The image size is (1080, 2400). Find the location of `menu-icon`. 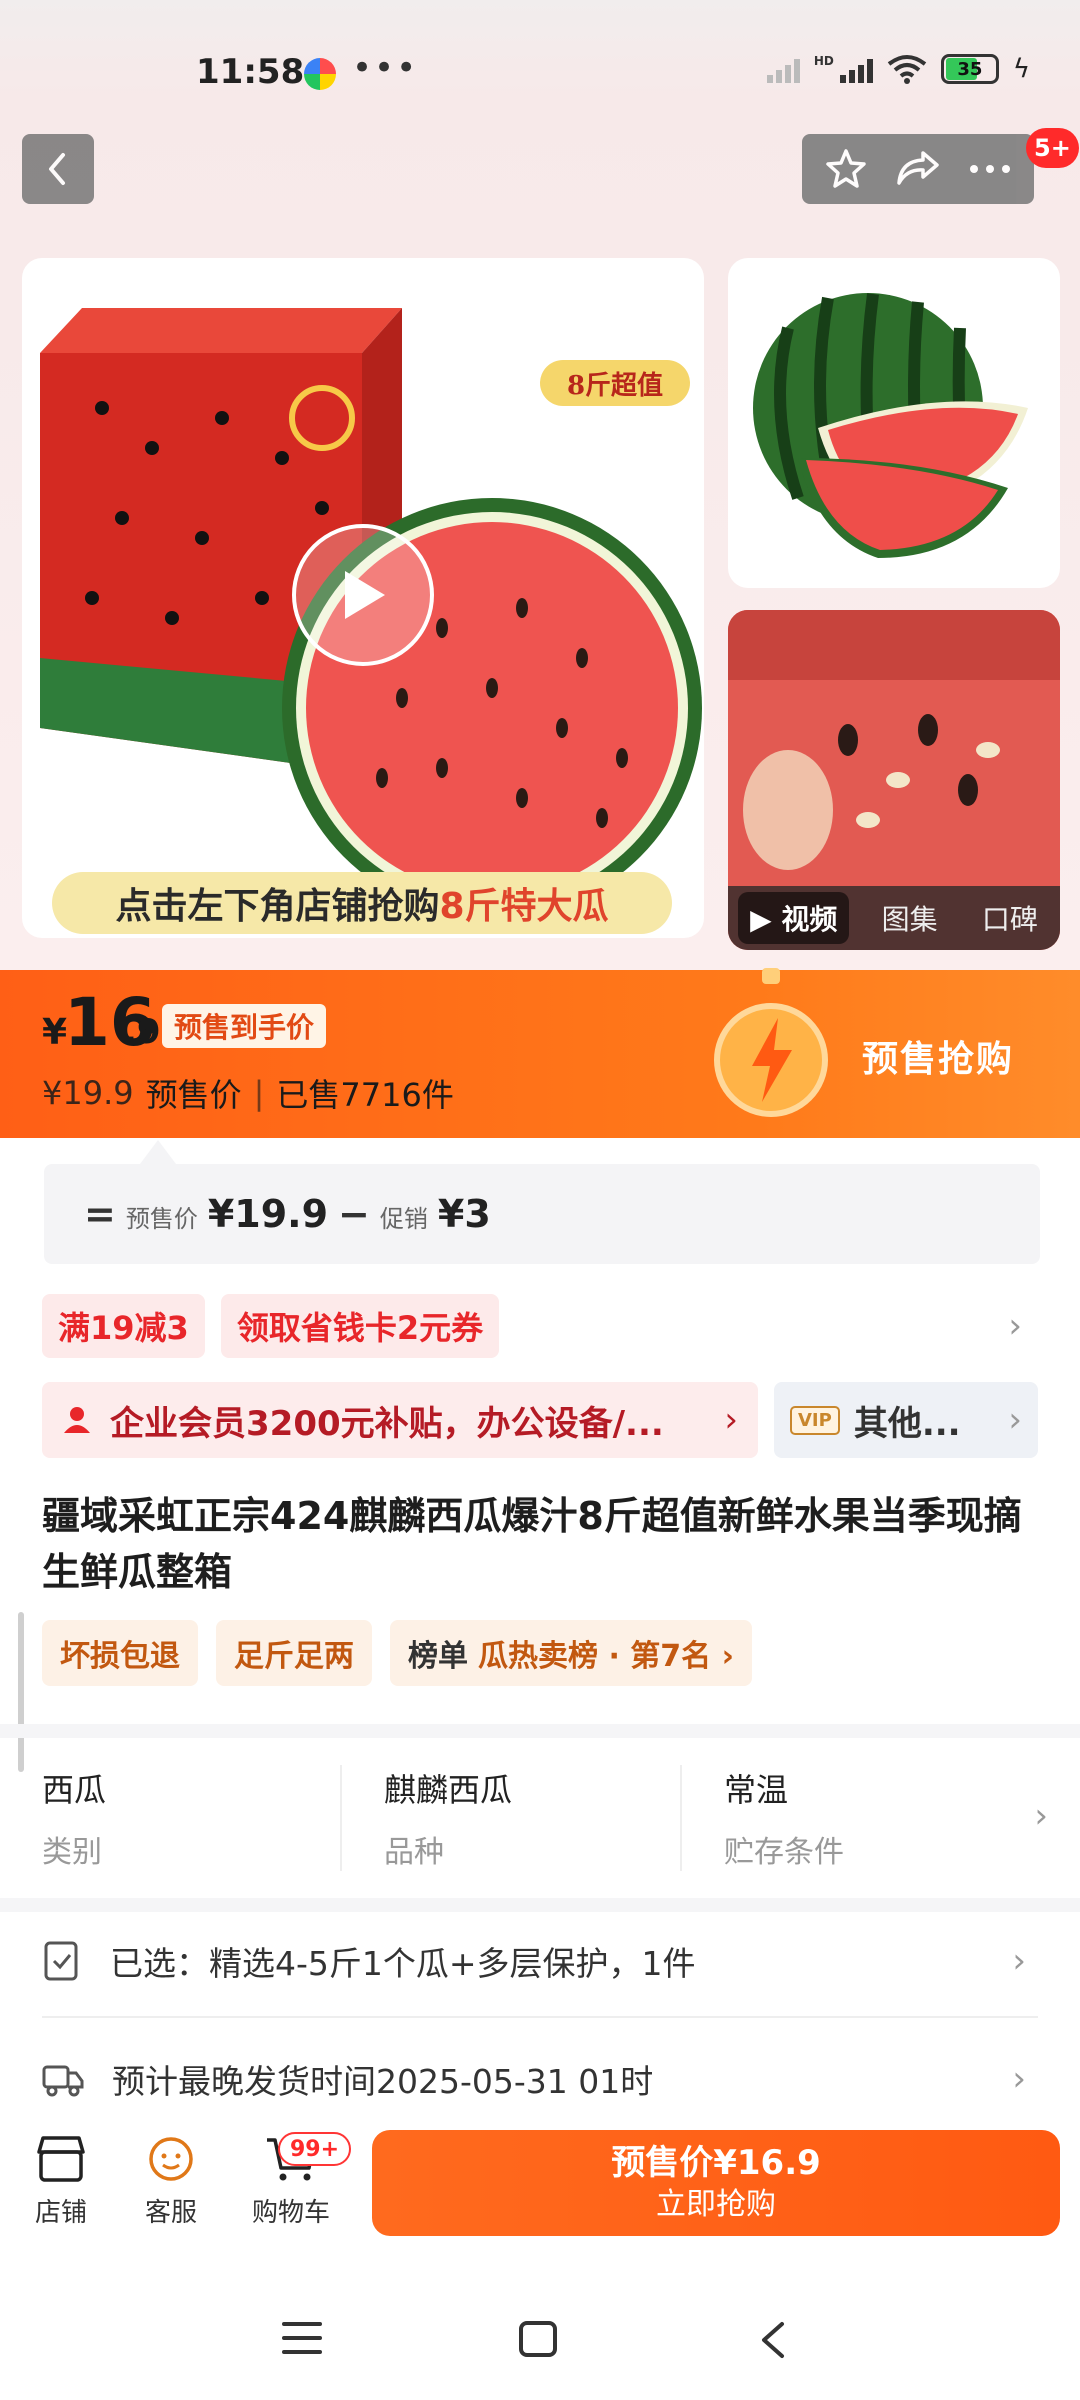

menu-icon is located at coordinates (302, 2338).